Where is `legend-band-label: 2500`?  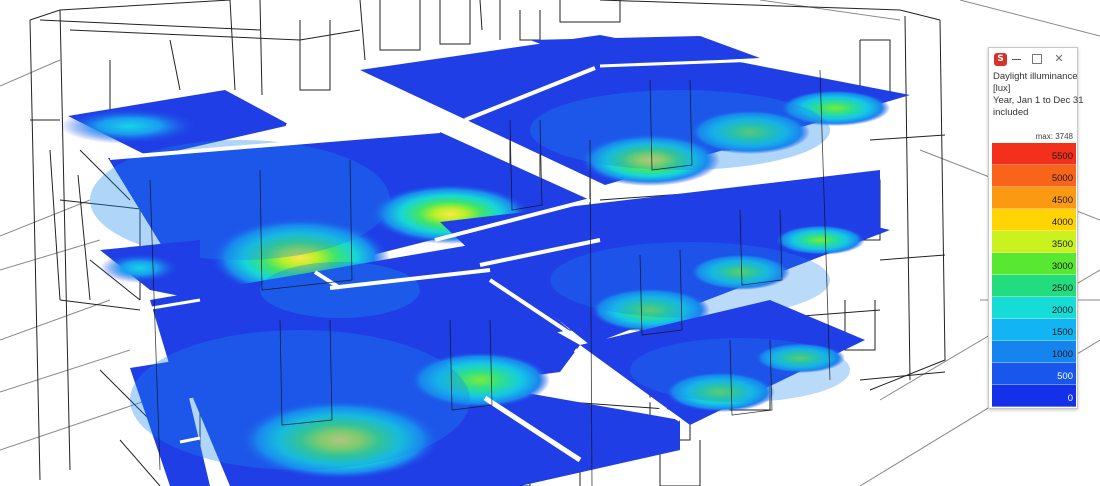 legend-band-label: 2500 is located at coordinates (1062, 288).